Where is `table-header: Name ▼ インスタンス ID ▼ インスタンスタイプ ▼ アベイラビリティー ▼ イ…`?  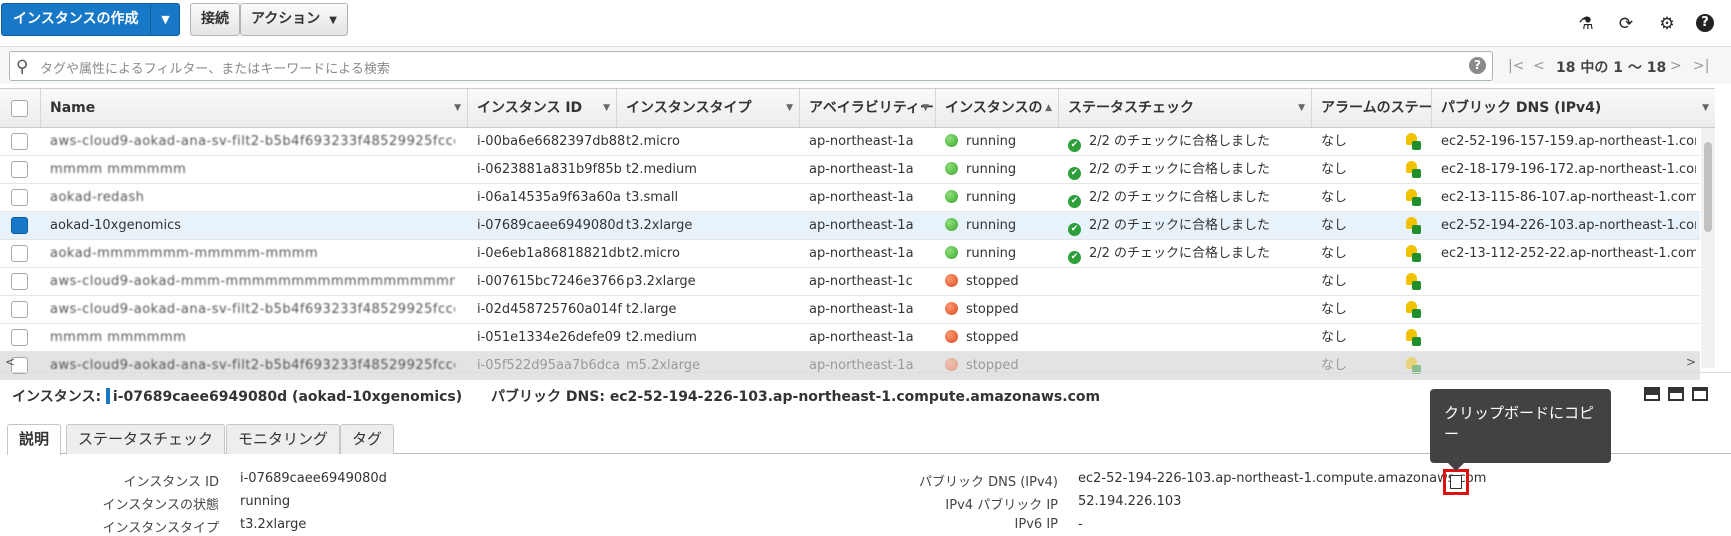
table-header: Name ▼ インスタンス ID ▼ インスタンスタイプ ▼ アベイラビリティー ▼ イ… is located at coordinates (857, 108).